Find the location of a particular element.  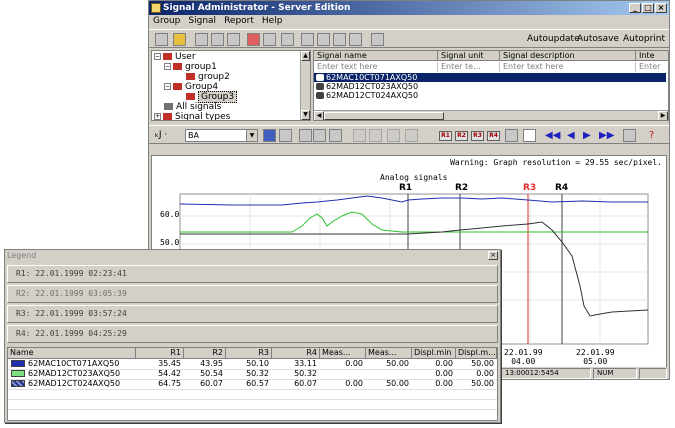

close-button: × is located at coordinates (661, 8).